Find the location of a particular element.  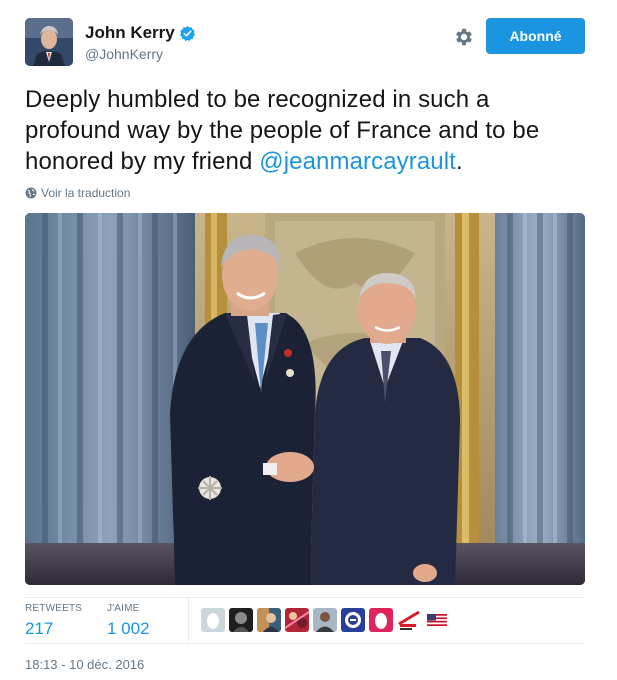

tweet-timestamp: 18:13 - 10 déc. 2016 is located at coordinates (84, 664).